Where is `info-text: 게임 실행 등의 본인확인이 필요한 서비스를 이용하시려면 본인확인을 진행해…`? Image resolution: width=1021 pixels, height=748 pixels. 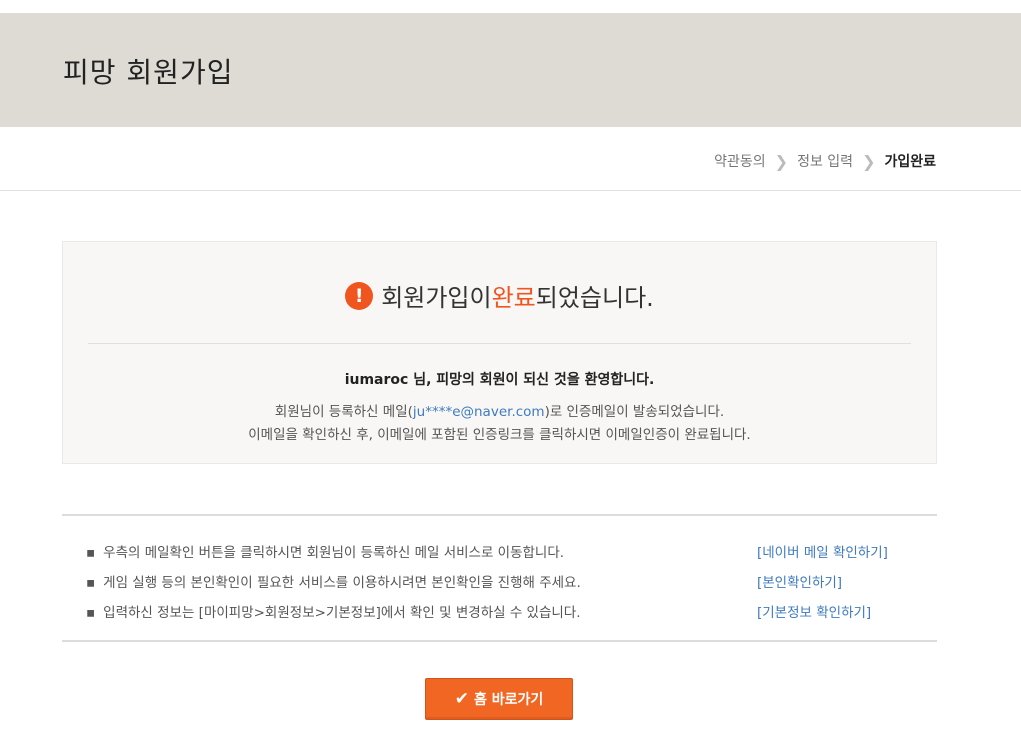 info-text: 게임 실행 등의 본인확인이 필요한 서비스를 이용하시려면 본인확인을 진행해… is located at coordinates (342, 583).